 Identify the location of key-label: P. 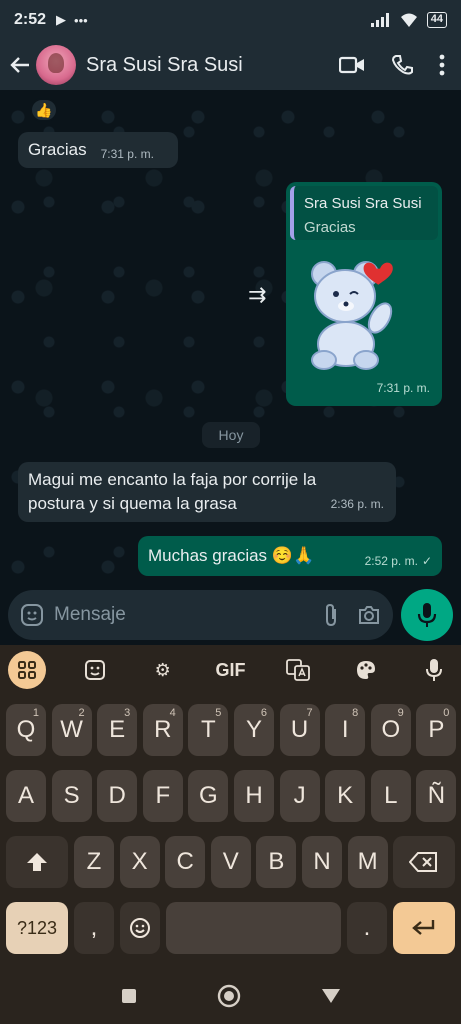
(436, 729).